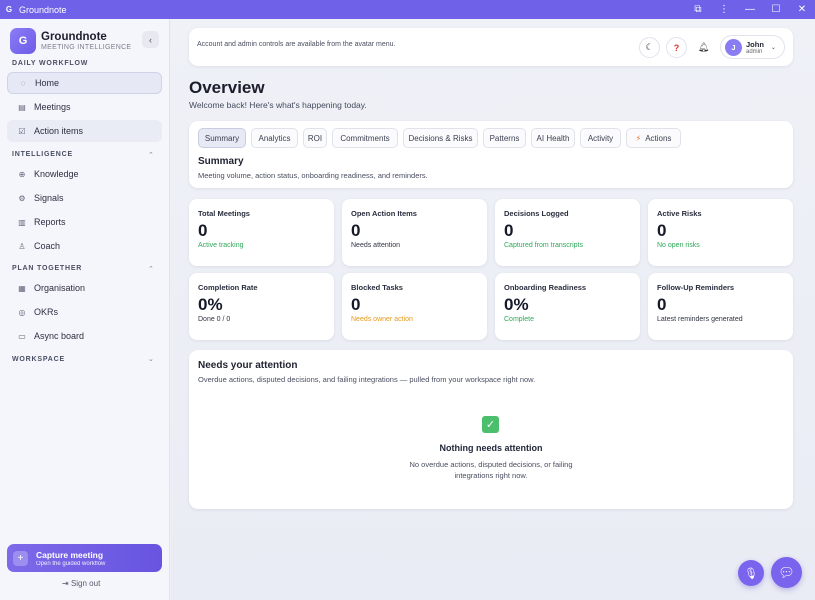  I want to click on maximize-button: ☐, so click(776, 9).